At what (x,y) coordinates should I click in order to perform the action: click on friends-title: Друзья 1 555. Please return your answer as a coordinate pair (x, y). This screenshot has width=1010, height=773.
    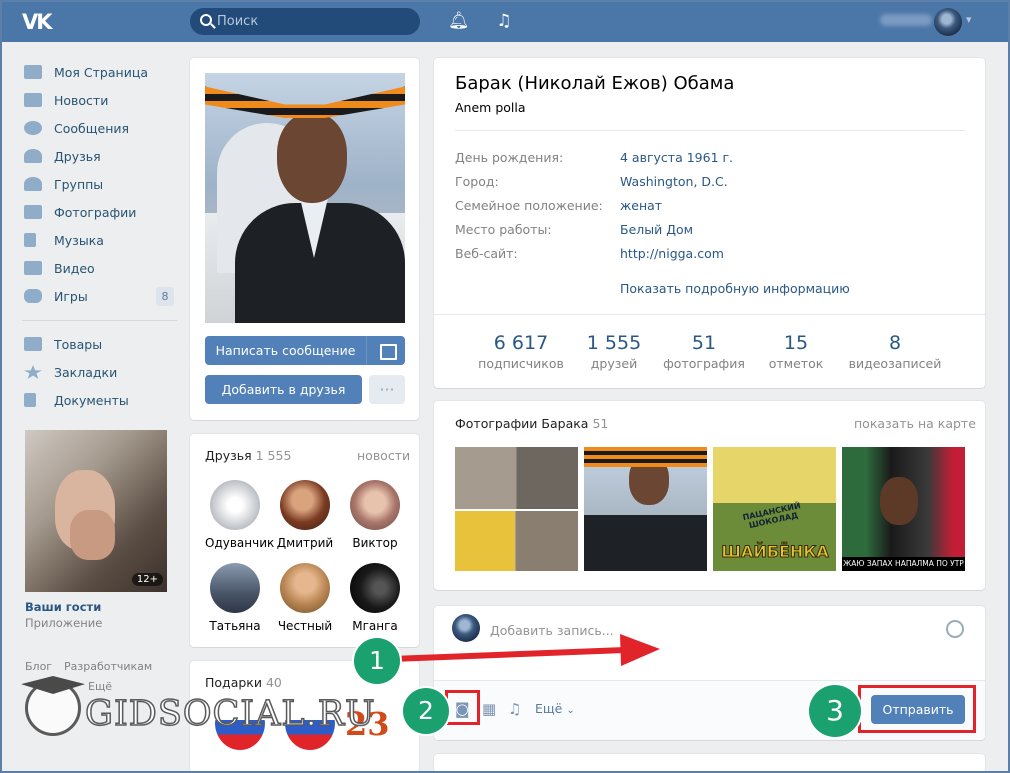
    Looking at the image, I should click on (248, 455).